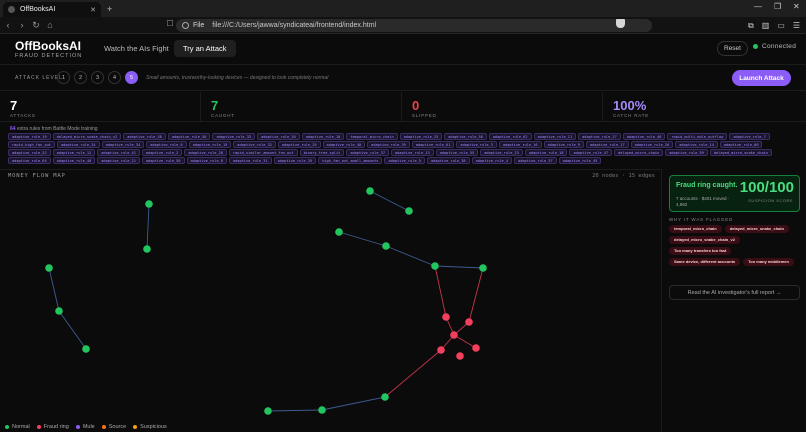 The height and width of the screenshot is (432, 806). Describe the element at coordinates (751, 26) in the screenshot. I see `extensions-icon: ⧉` at that location.